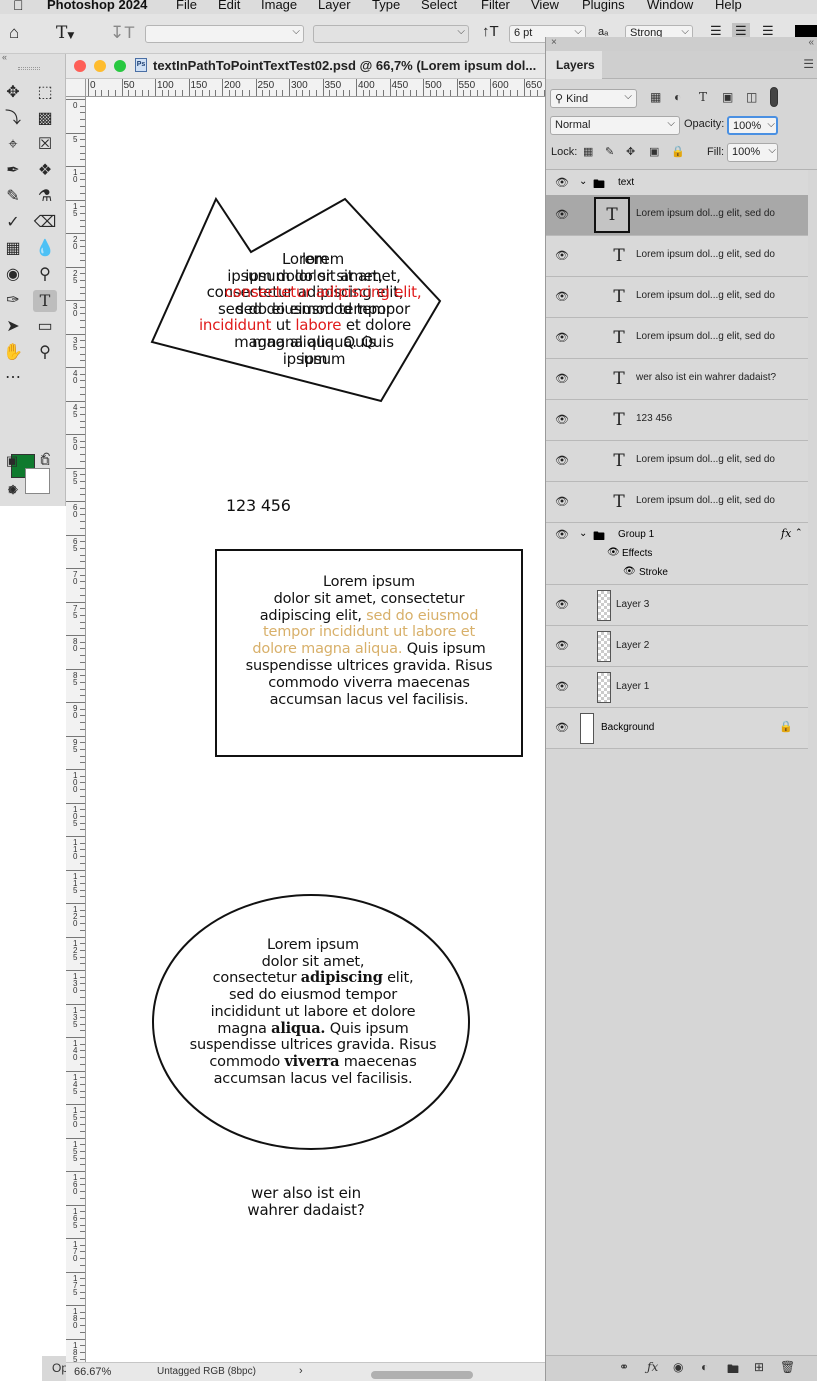  Describe the element at coordinates (727, 97) in the screenshot. I see `filter-shape-icon: ▣` at that location.